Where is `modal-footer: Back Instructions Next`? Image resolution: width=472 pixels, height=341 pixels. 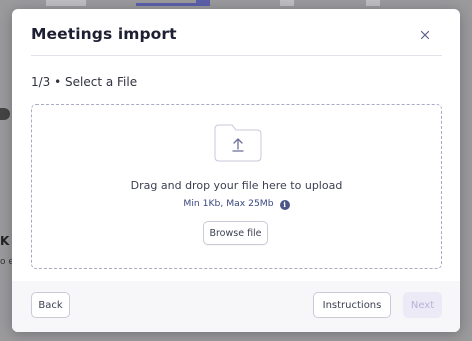
modal-footer: Back Instructions Next is located at coordinates (236, 306).